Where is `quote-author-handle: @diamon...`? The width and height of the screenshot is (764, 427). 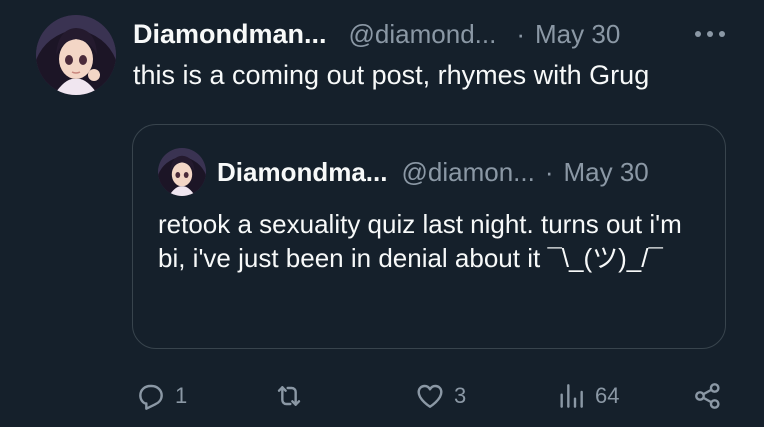
quote-author-handle: @diamon... is located at coordinates (468, 171).